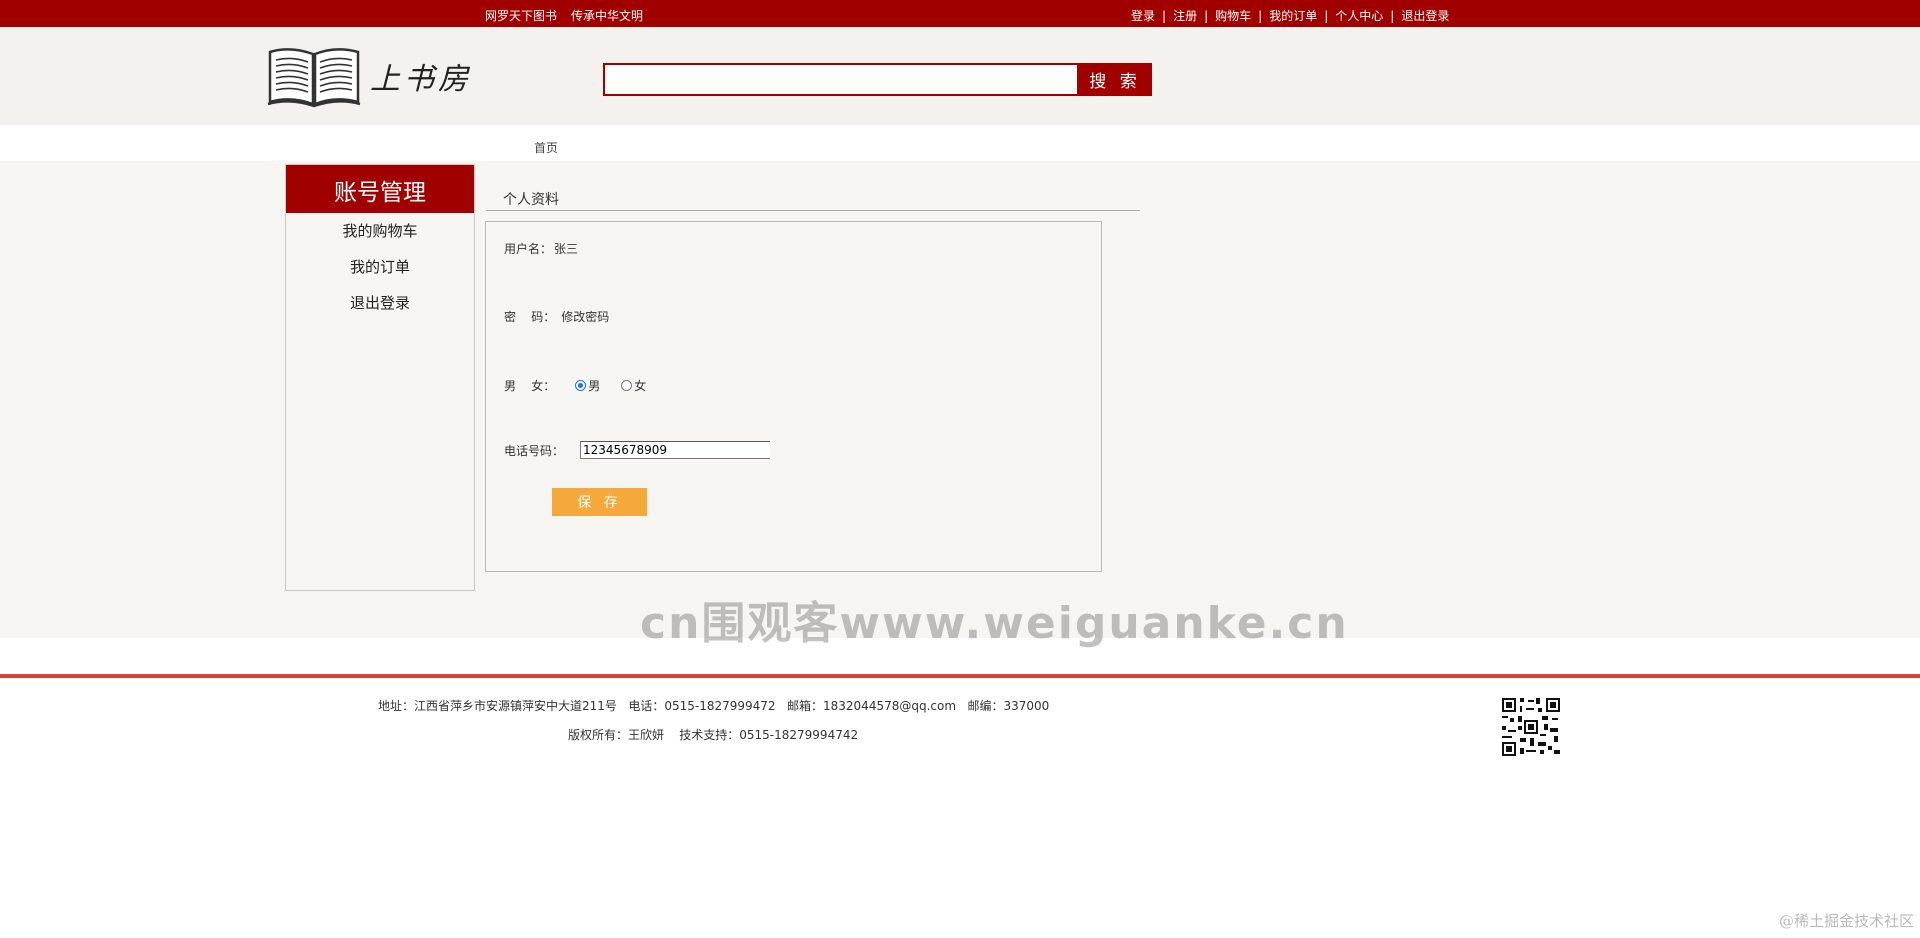 Image resolution: width=1920 pixels, height=938 pixels. I want to click on username-row: 用户名： 张三, so click(541, 248).